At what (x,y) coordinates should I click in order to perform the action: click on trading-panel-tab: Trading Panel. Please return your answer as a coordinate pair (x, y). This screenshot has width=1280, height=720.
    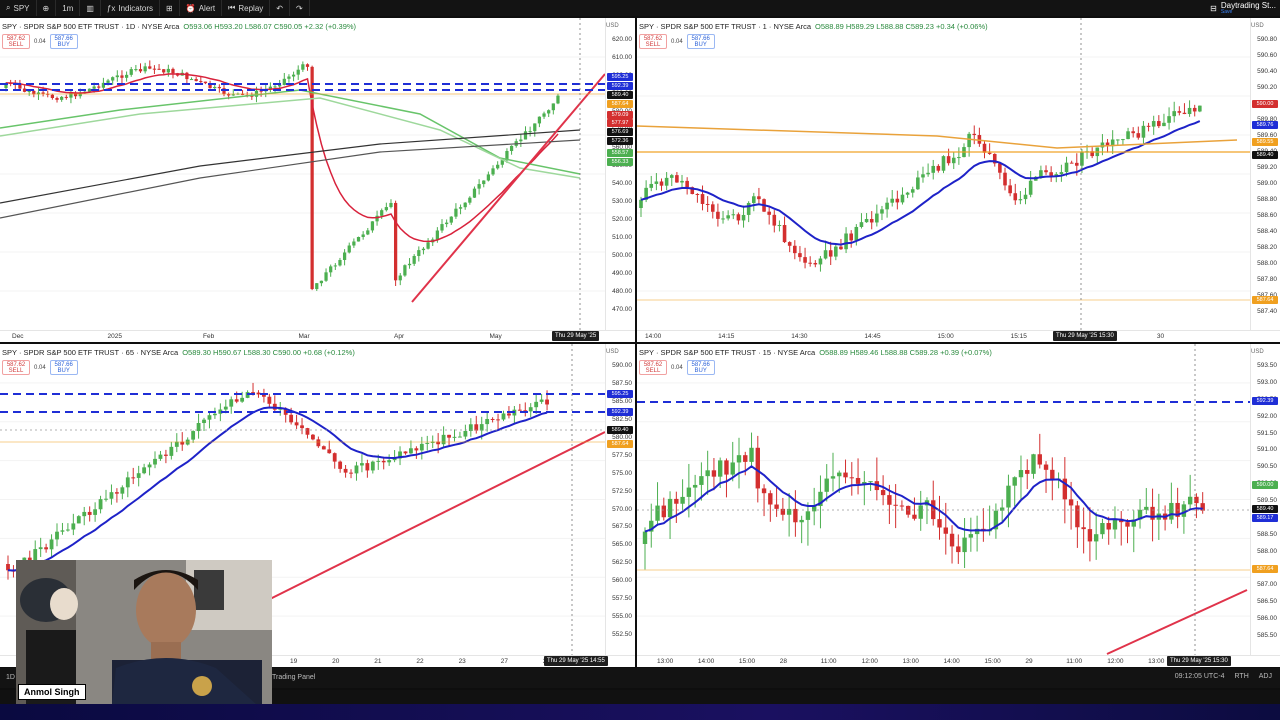
    Looking at the image, I should click on (293, 677).